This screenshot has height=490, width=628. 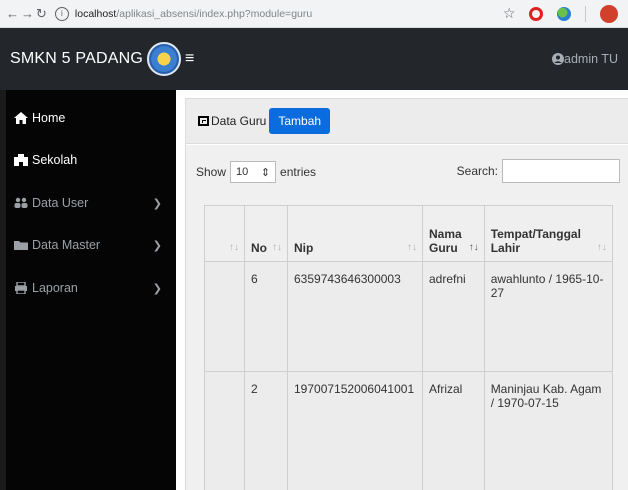 What do you see at coordinates (27, 14) in the screenshot?
I see `forward-icon: →` at bounding box center [27, 14].